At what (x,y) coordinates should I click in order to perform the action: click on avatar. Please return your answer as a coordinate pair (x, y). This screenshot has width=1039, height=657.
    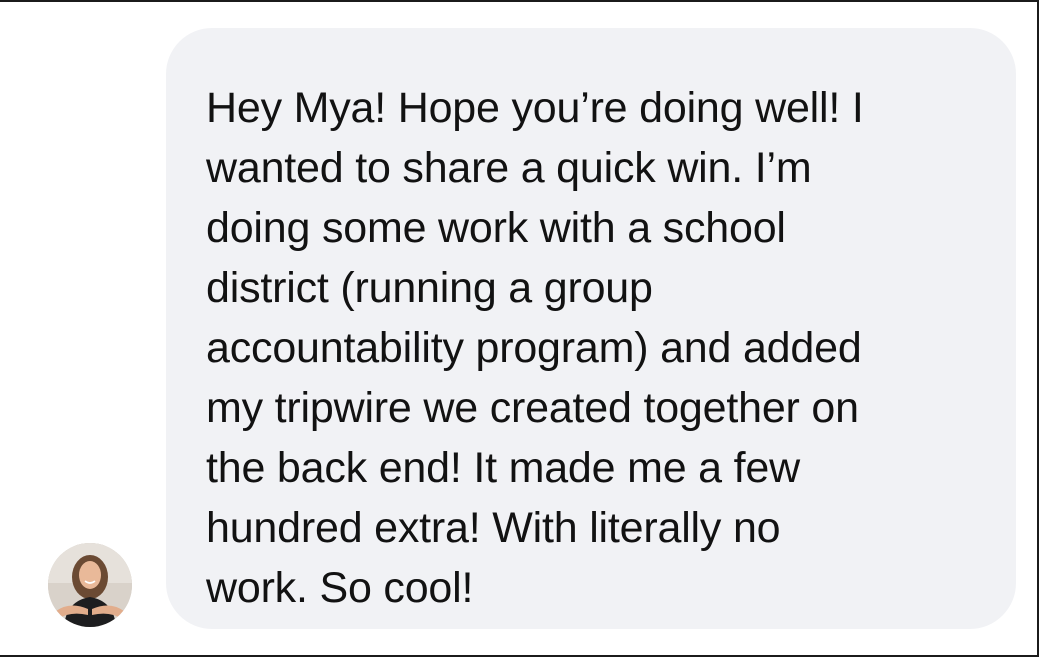
    Looking at the image, I should click on (90, 585).